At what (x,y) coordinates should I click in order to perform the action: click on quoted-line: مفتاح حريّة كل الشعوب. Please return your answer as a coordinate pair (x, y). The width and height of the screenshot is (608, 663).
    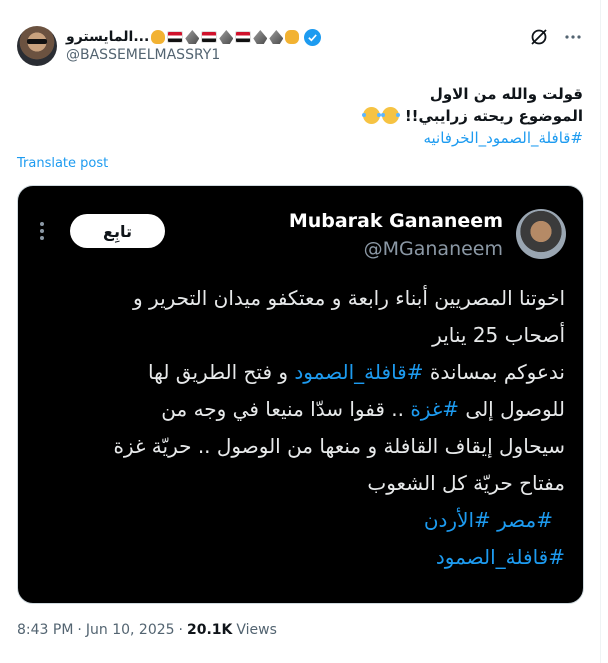
    Looking at the image, I should click on (466, 483).